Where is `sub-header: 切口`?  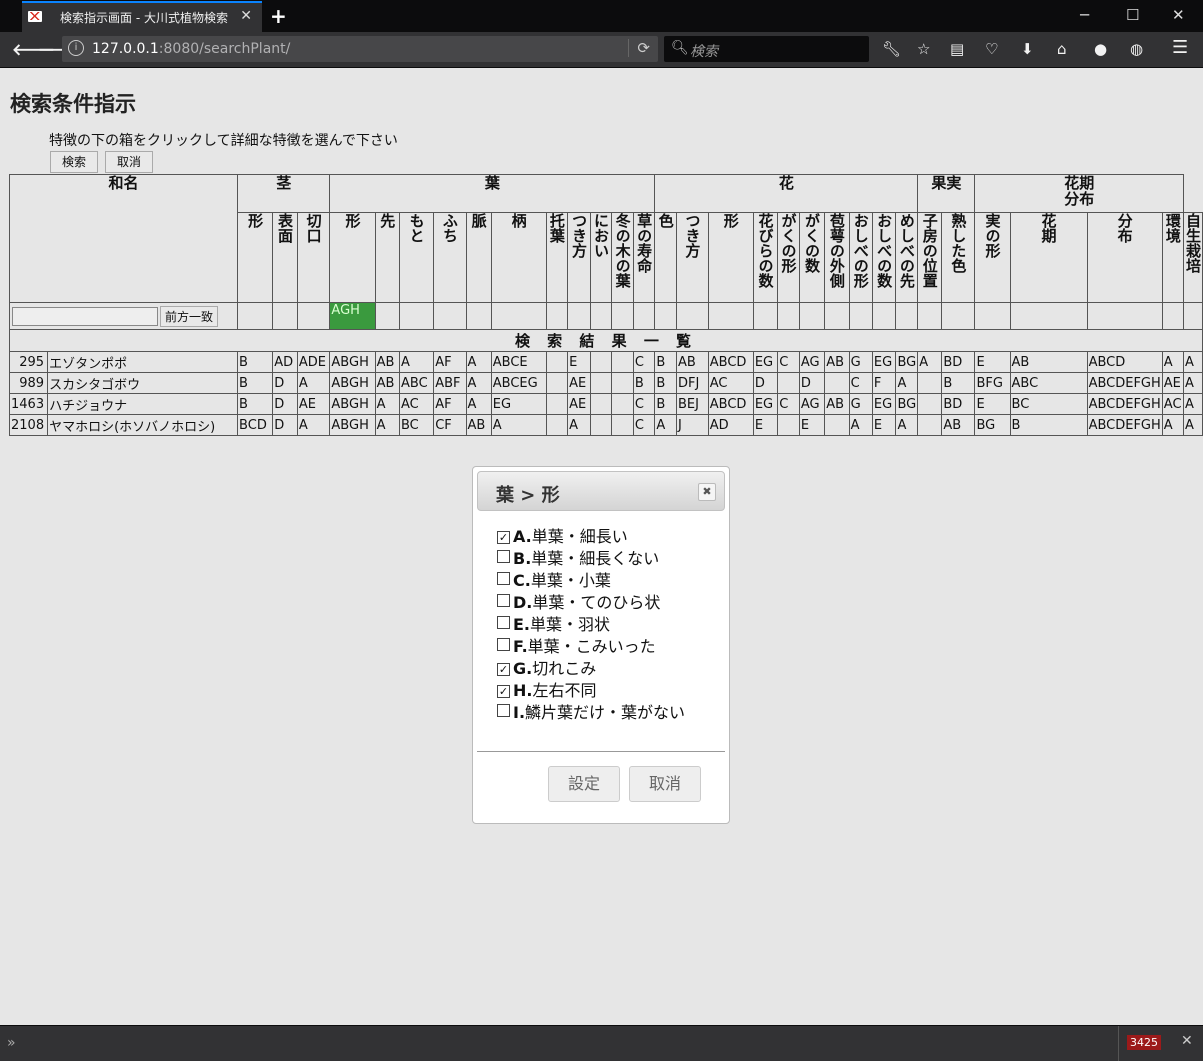
sub-header: 切口 is located at coordinates (313, 257).